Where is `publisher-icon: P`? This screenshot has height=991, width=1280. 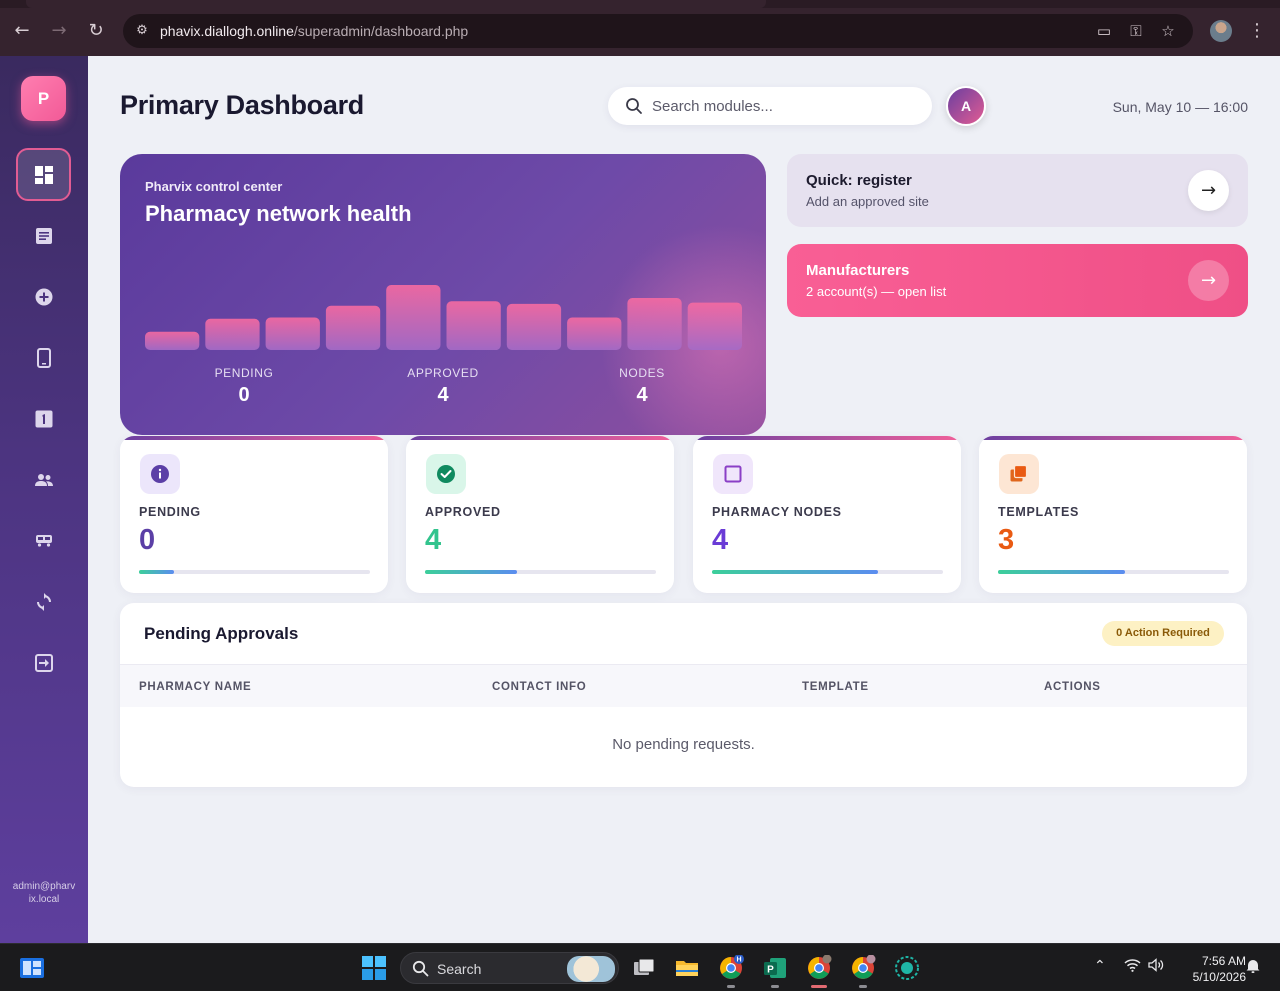
publisher-icon: P is located at coordinates (775, 971).